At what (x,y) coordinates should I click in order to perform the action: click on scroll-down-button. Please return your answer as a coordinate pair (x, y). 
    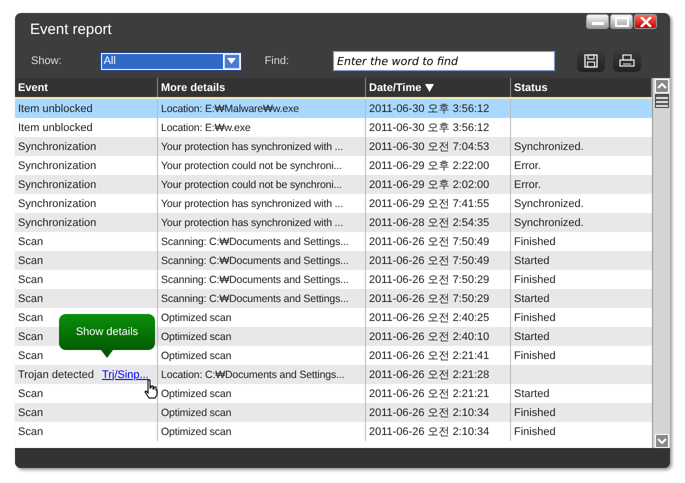
    Looking at the image, I should click on (661, 441).